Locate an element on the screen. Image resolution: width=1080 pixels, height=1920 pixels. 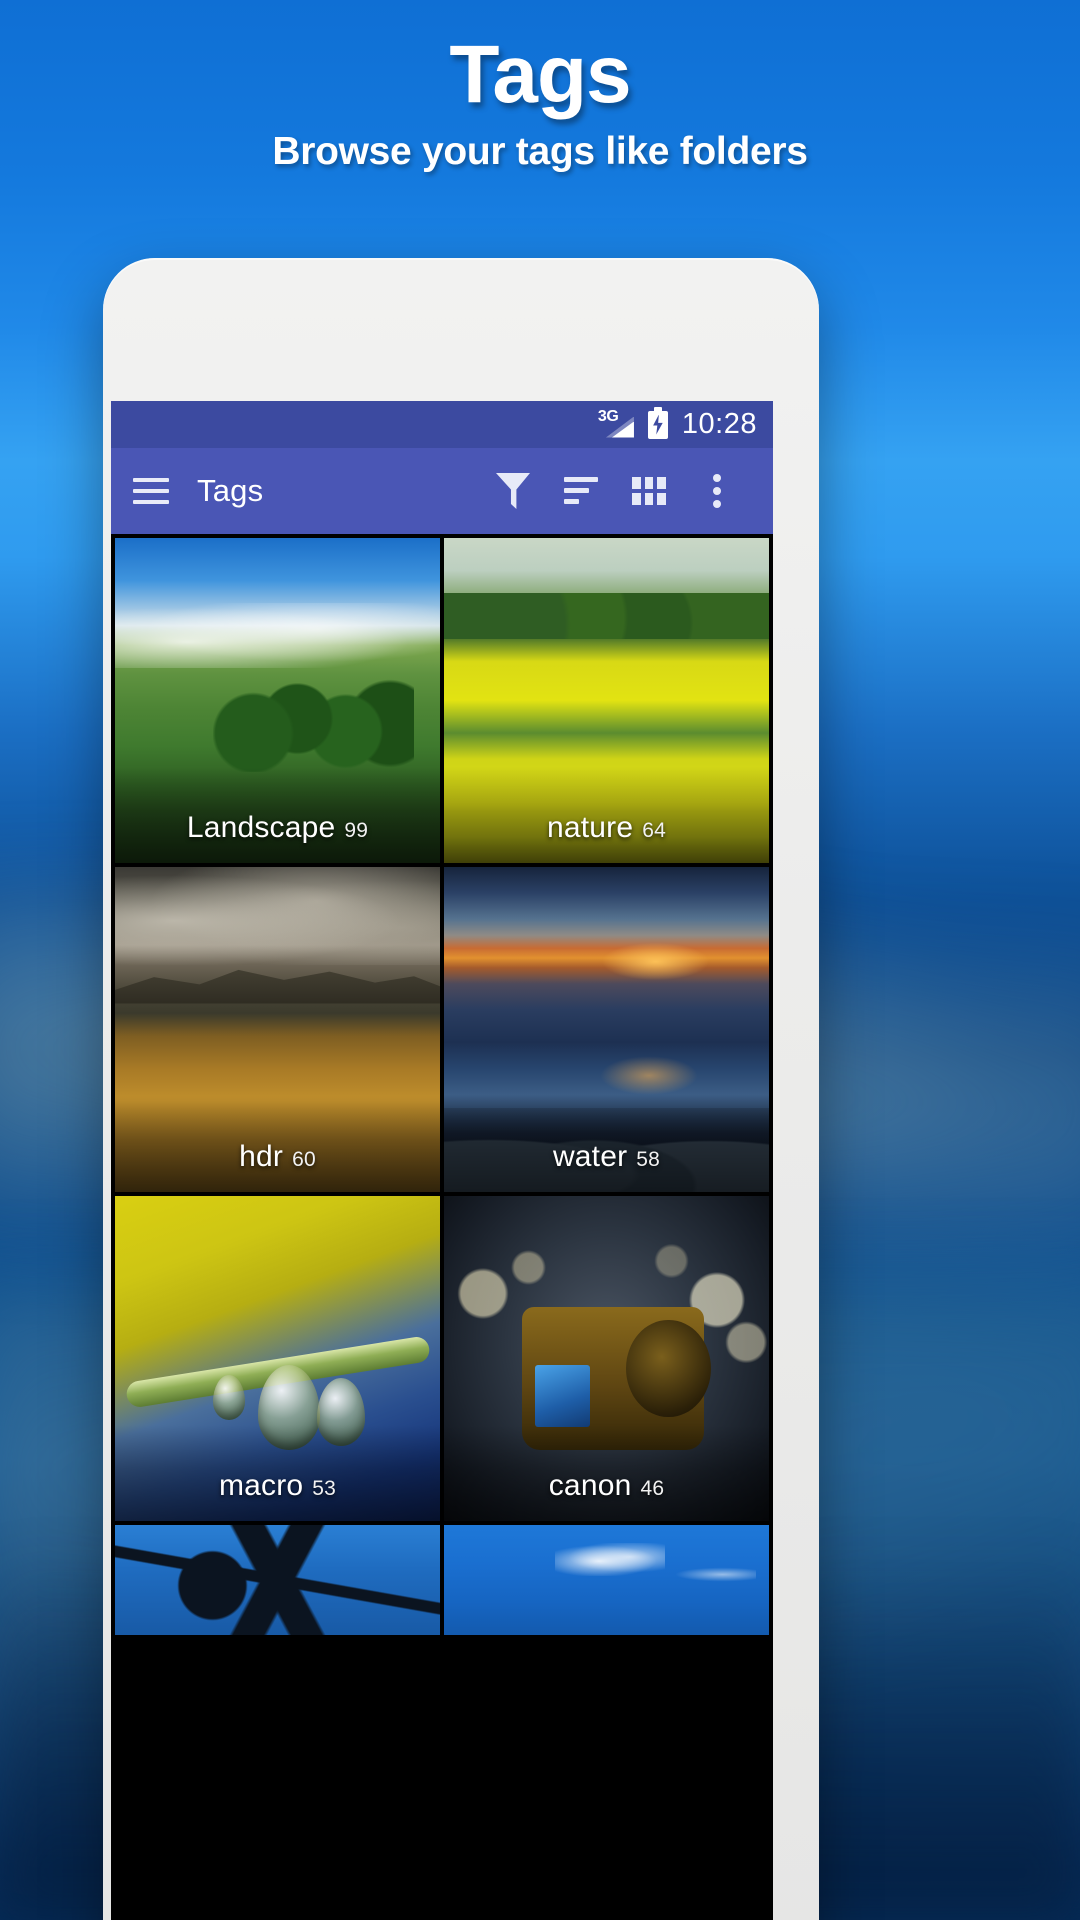
signal-icon: 3G is located at coordinates (615, 423).